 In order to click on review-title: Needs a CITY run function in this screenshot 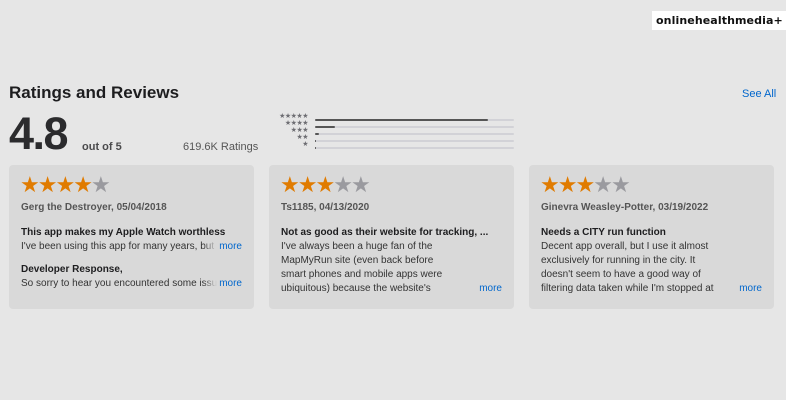, I will do `click(603, 232)`.